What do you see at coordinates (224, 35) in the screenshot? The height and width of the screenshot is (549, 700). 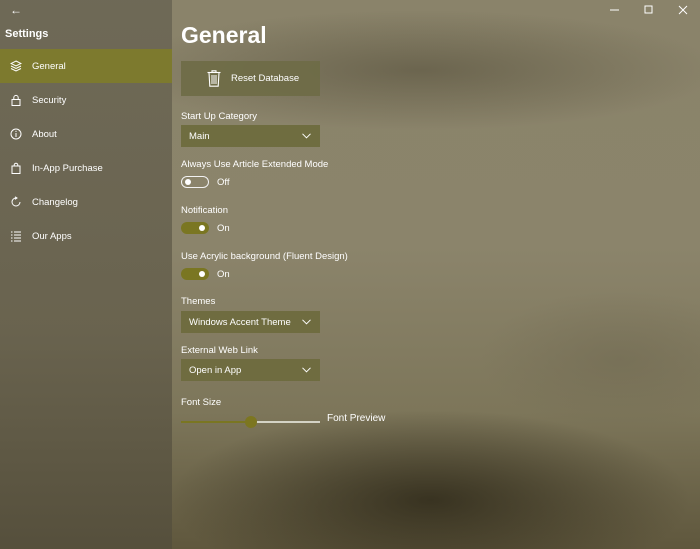 I see `page-title: General` at bounding box center [224, 35].